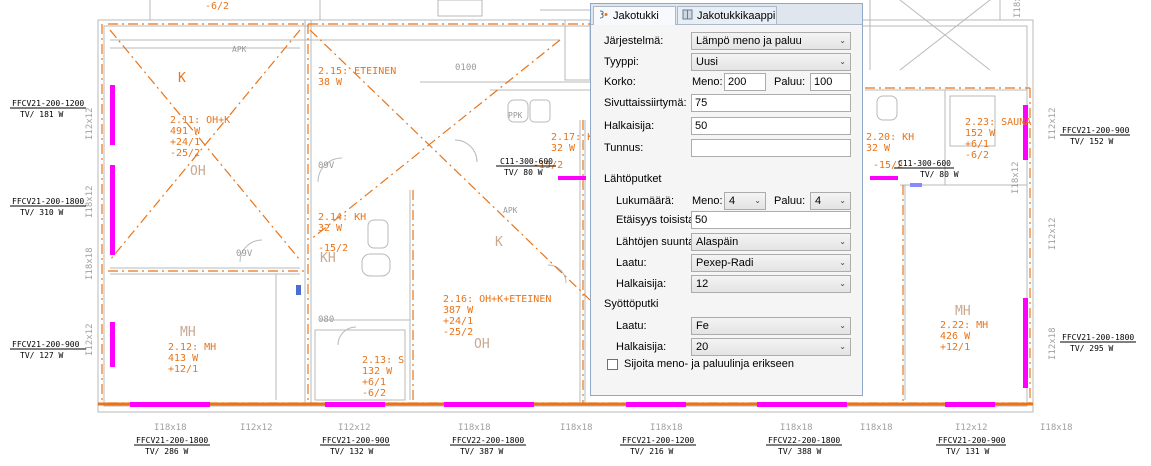 Image resolution: width=1151 pixels, height=466 pixels. I want to click on tunnus-label: Tunnus:, so click(624, 148).